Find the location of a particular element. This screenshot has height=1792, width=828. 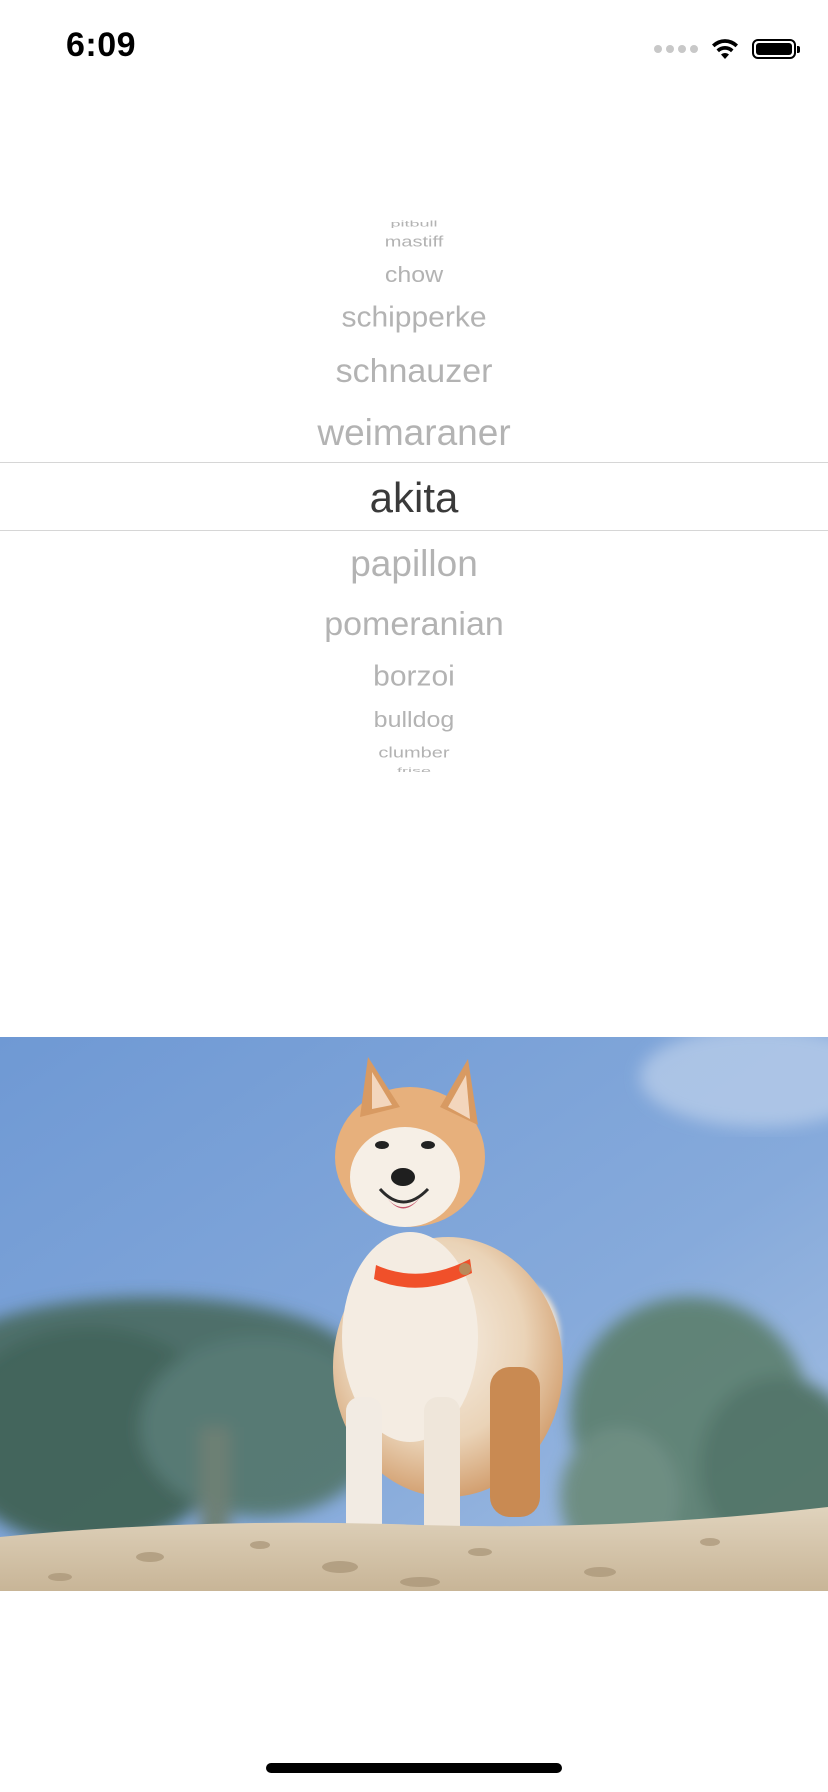

picker-item: pitbull is located at coordinates (414, 224).